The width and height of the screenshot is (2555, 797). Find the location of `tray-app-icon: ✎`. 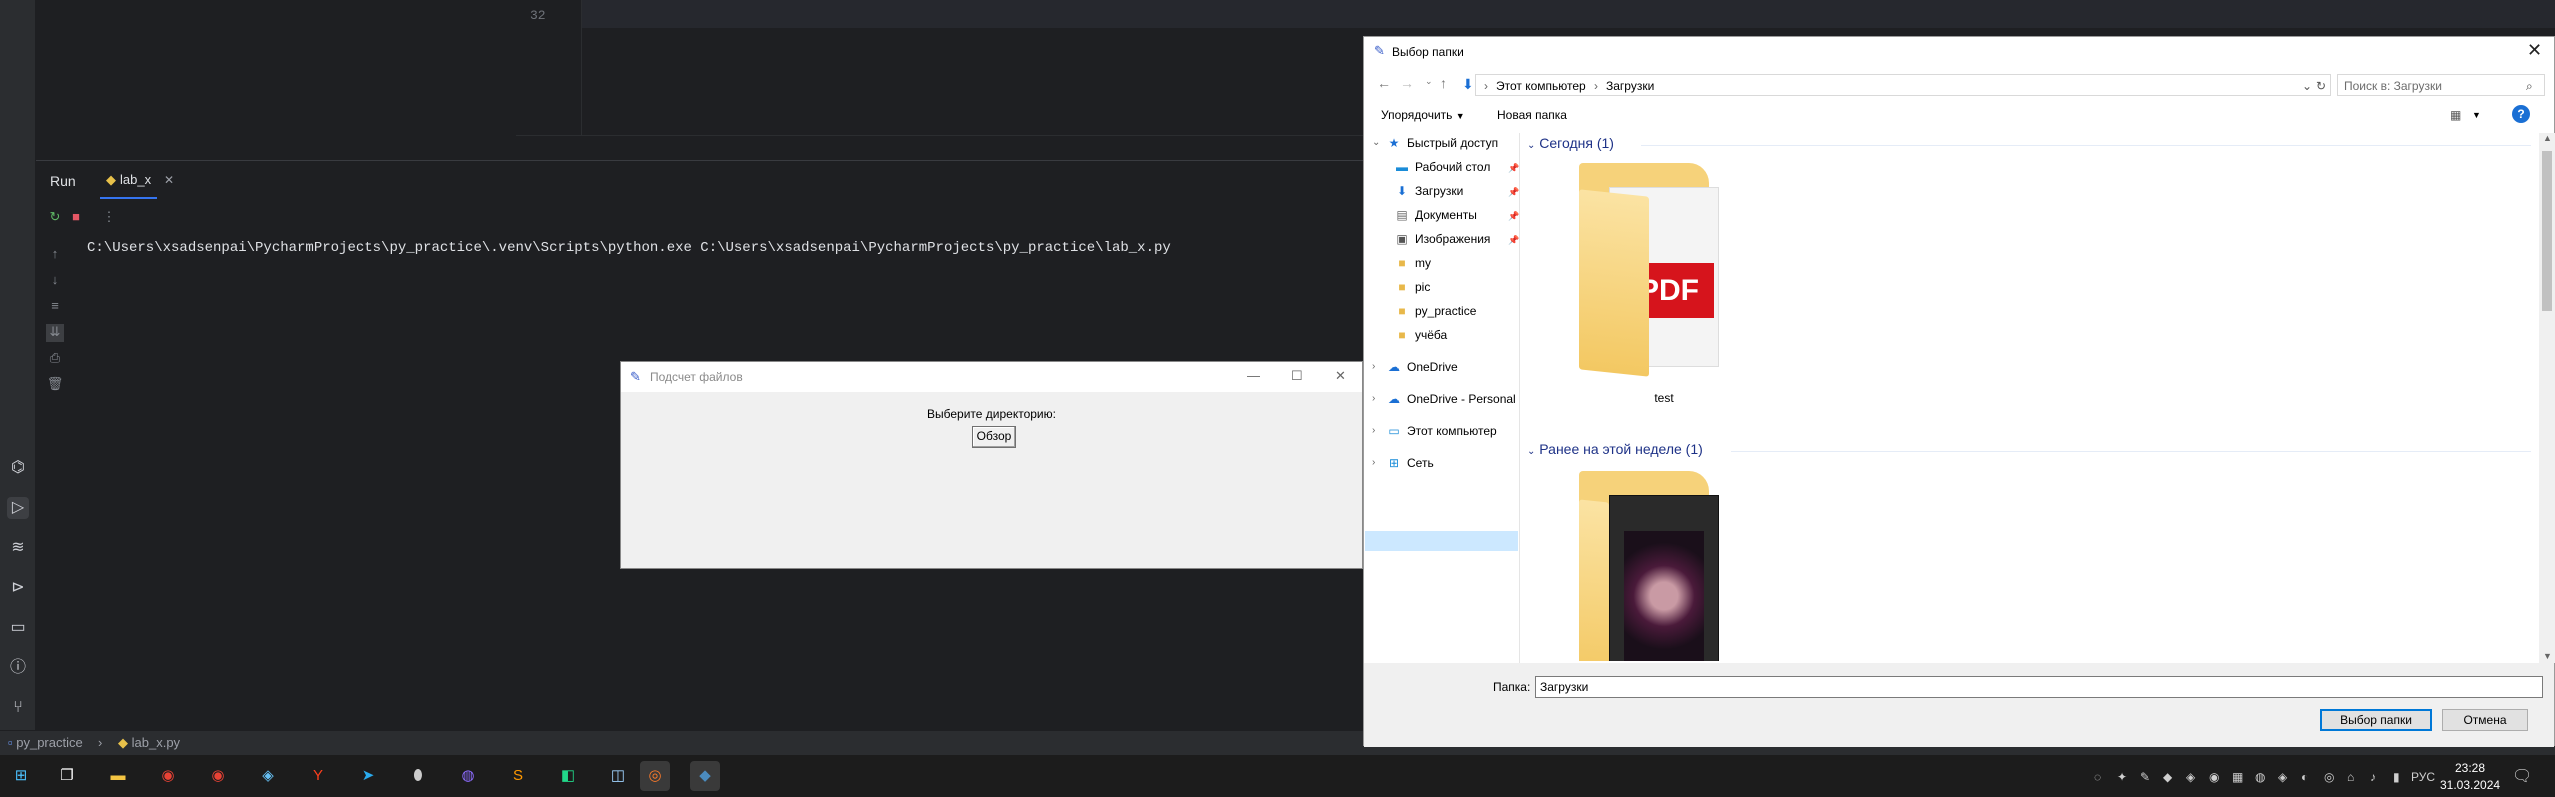

tray-app-icon: ✎ is located at coordinates (2145, 777).